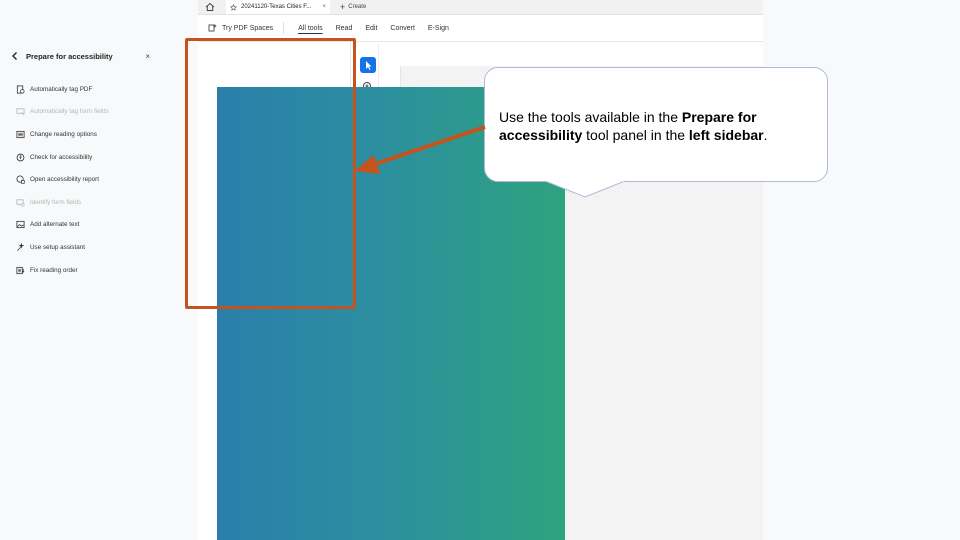 The height and width of the screenshot is (540, 960). Describe the element at coordinates (64, 180) in the screenshot. I see `tool-label: Open accessibility report` at that location.